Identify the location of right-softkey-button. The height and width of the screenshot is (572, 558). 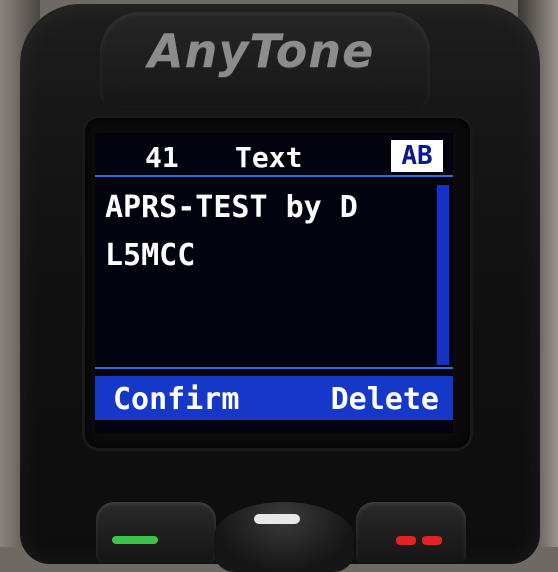
(411, 532).